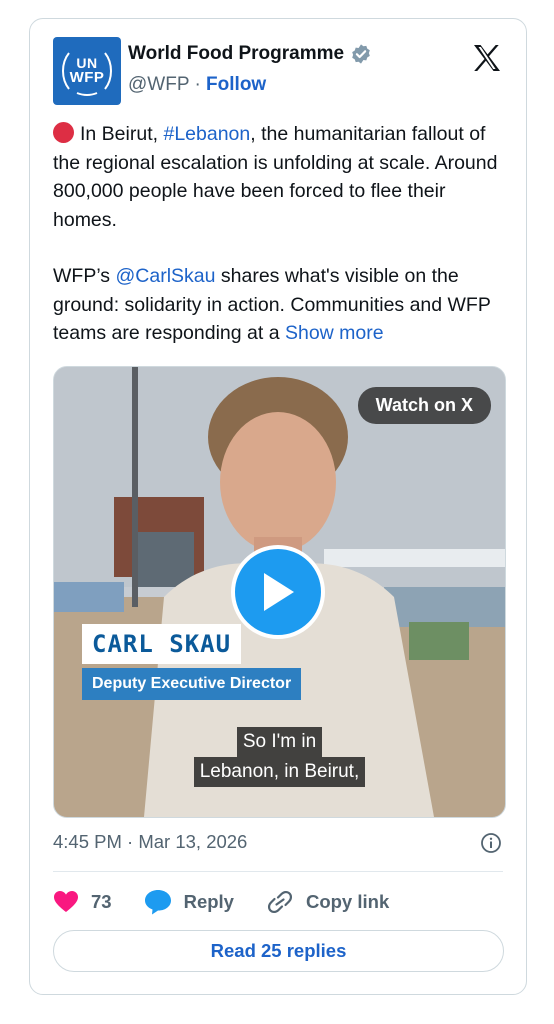 The image size is (554, 1024). What do you see at coordinates (206, 134) in the screenshot?
I see `hashtag-link: #Lebanon` at bounding box center [206, 134].